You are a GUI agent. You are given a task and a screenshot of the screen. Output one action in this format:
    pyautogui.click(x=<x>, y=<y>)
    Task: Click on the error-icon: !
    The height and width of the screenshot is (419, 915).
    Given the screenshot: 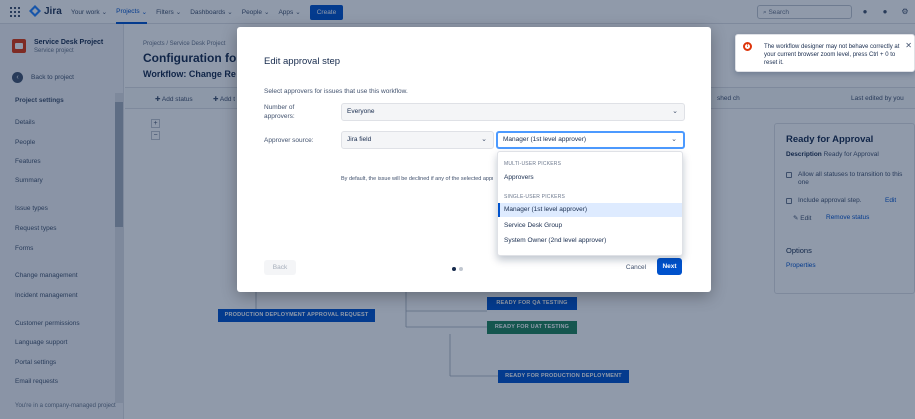 What is the action you would take?
    pyautogui.click(x=747, y=46)
    